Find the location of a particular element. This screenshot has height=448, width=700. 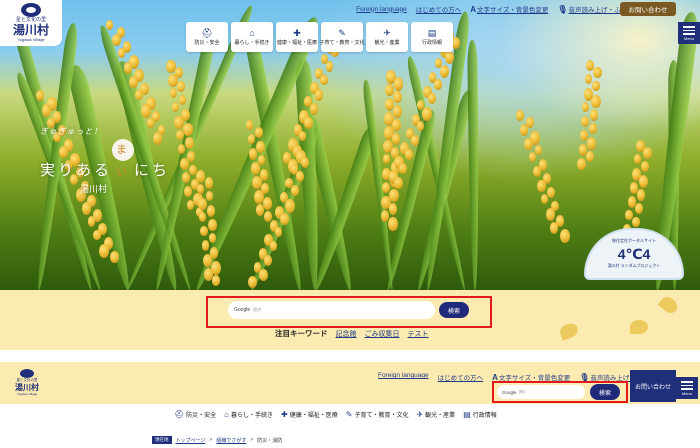

badge-main: 4℃4 is located at coordinates (634, 254).